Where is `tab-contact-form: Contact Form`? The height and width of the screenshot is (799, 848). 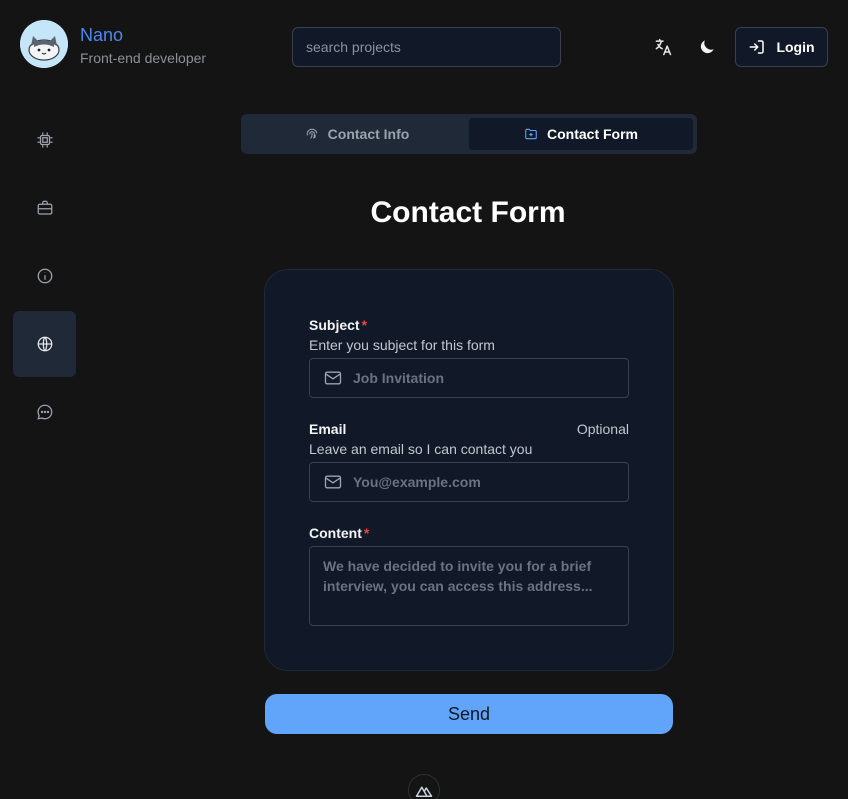
tab-contact-form: Contact Form is located at coordinates (581, 134).